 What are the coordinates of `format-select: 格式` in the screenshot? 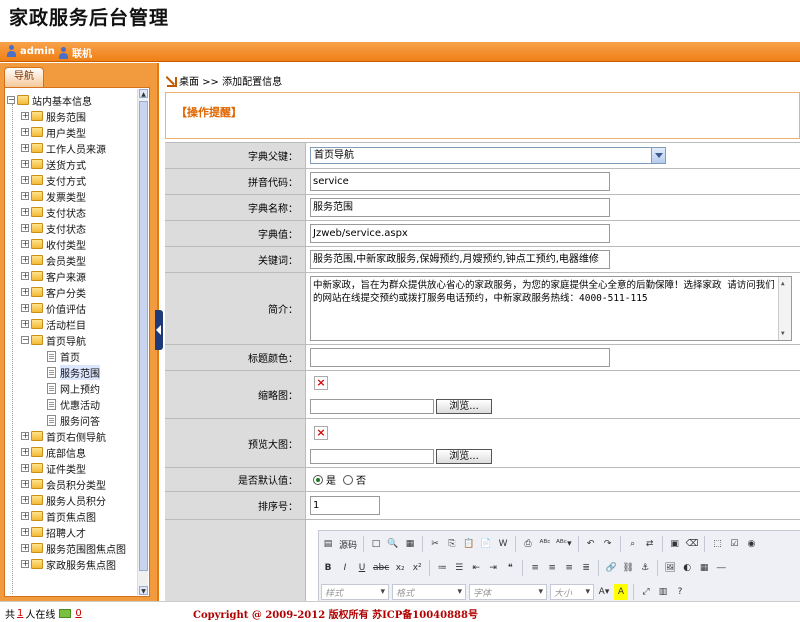 It's located at (429, 592).